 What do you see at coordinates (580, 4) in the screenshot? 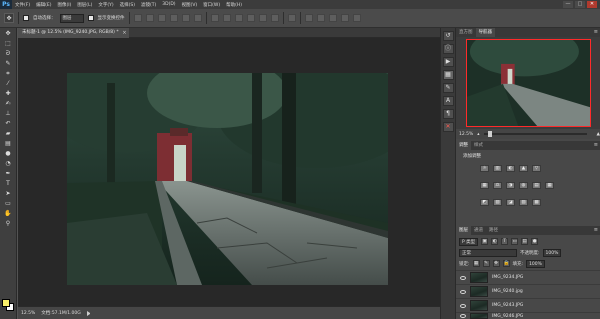
I see `maximize-button: □` at bounding box center [580, 4].